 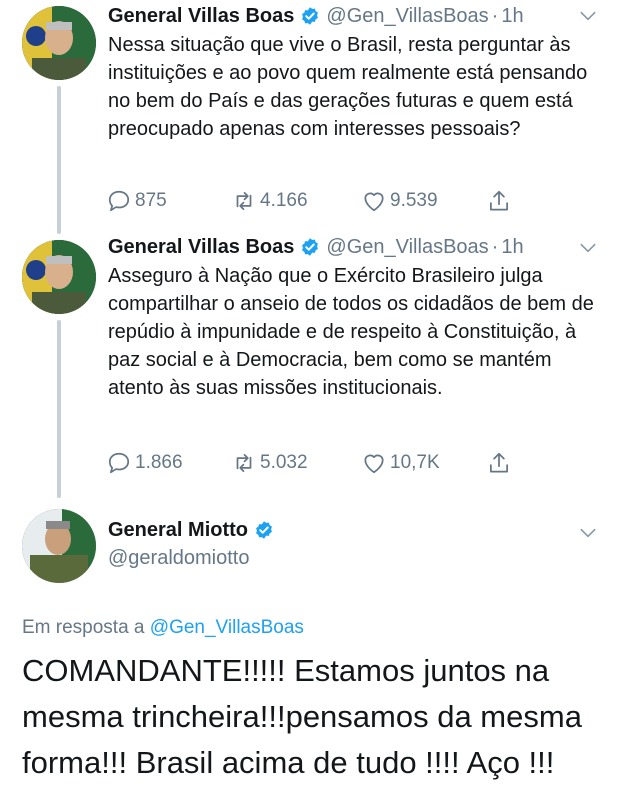 I want to click on tweet-actions: 1.866 5.032 10,7K, so click(x=310, y=463).